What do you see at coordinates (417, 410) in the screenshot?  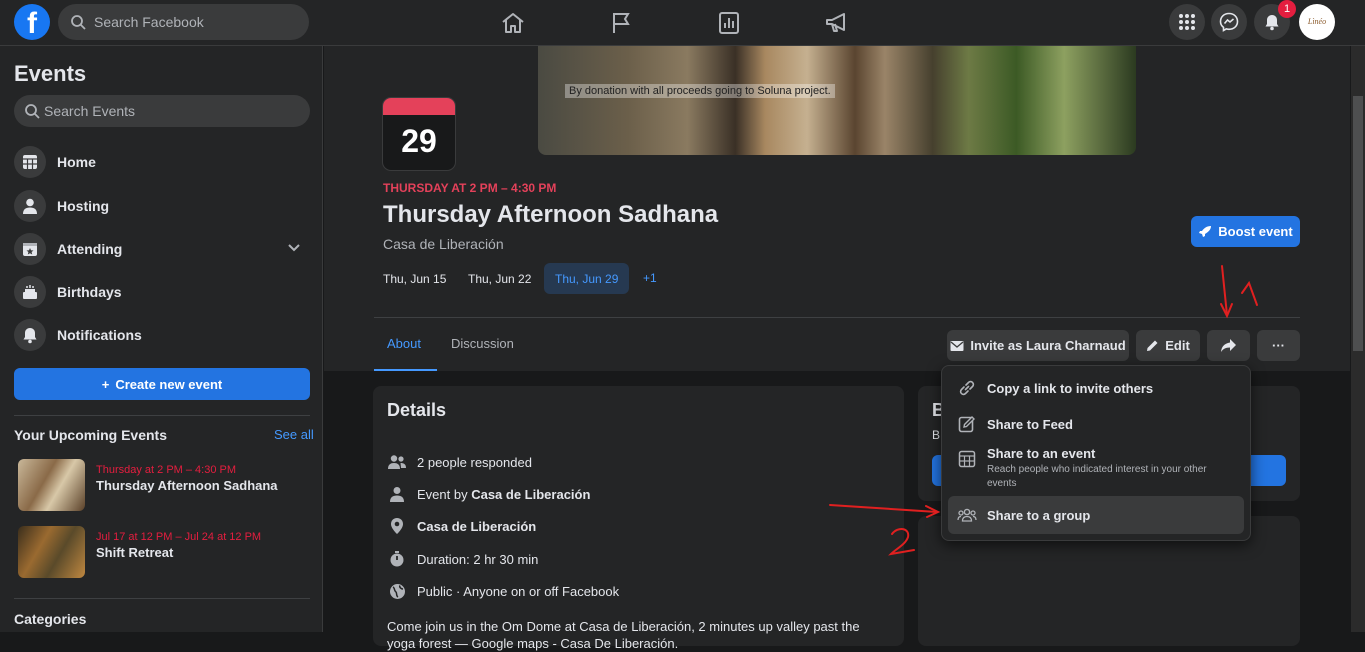 I see `details-title: Details` at bounding box center [417, 410].